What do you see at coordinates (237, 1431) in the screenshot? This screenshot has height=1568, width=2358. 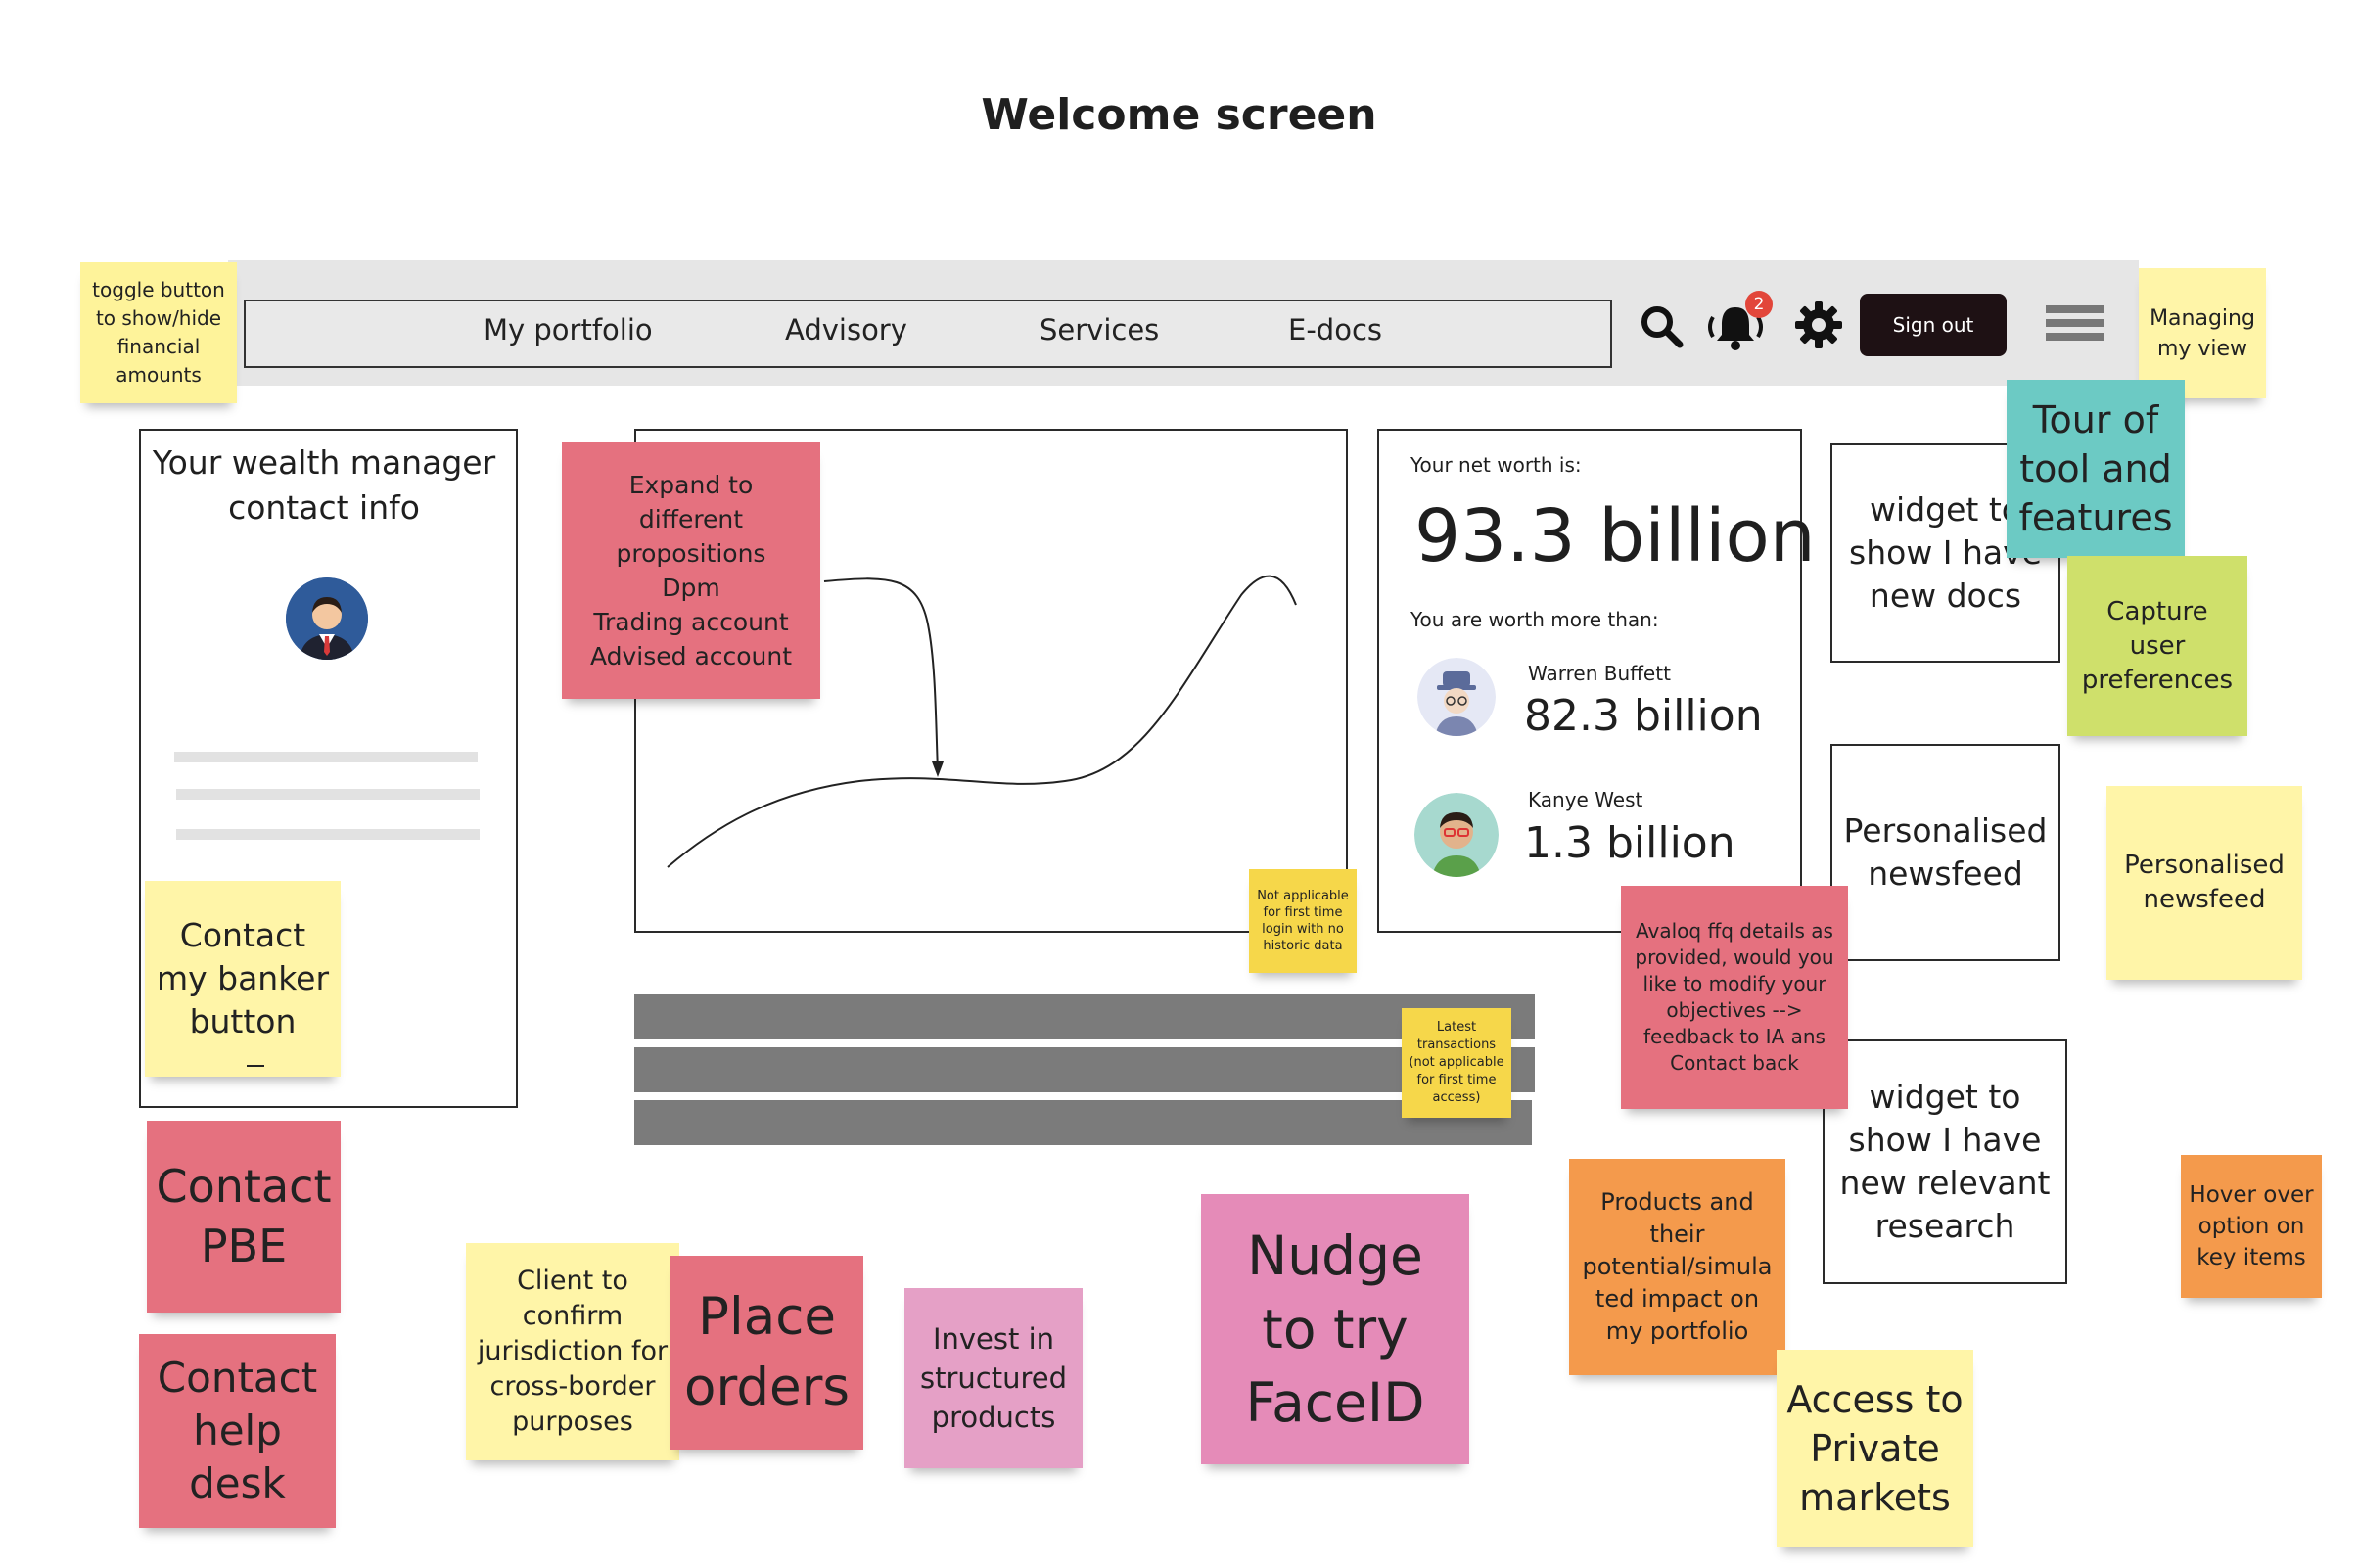 I see `sticky-contact-help-desk: Contact help desk` at bounding box center [237, 1431].